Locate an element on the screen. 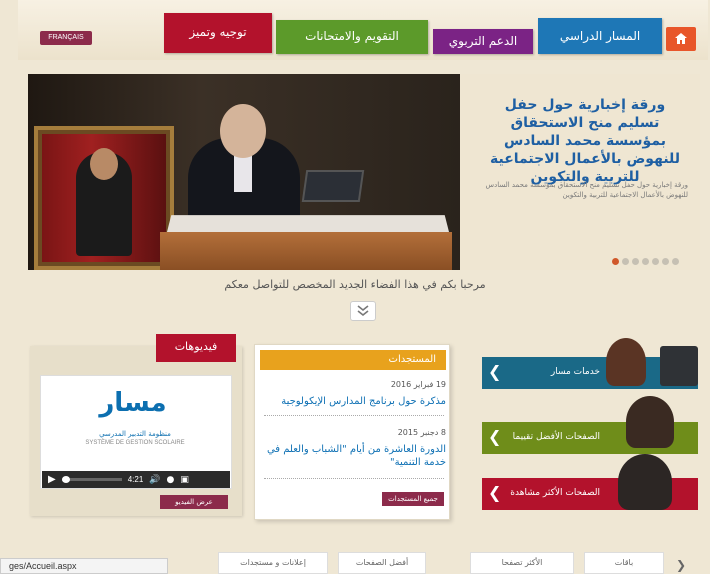 The height and width of the screenshot is (574, 710). tab-guidance: توجيه وتميز is located at coordinates (218, 33).